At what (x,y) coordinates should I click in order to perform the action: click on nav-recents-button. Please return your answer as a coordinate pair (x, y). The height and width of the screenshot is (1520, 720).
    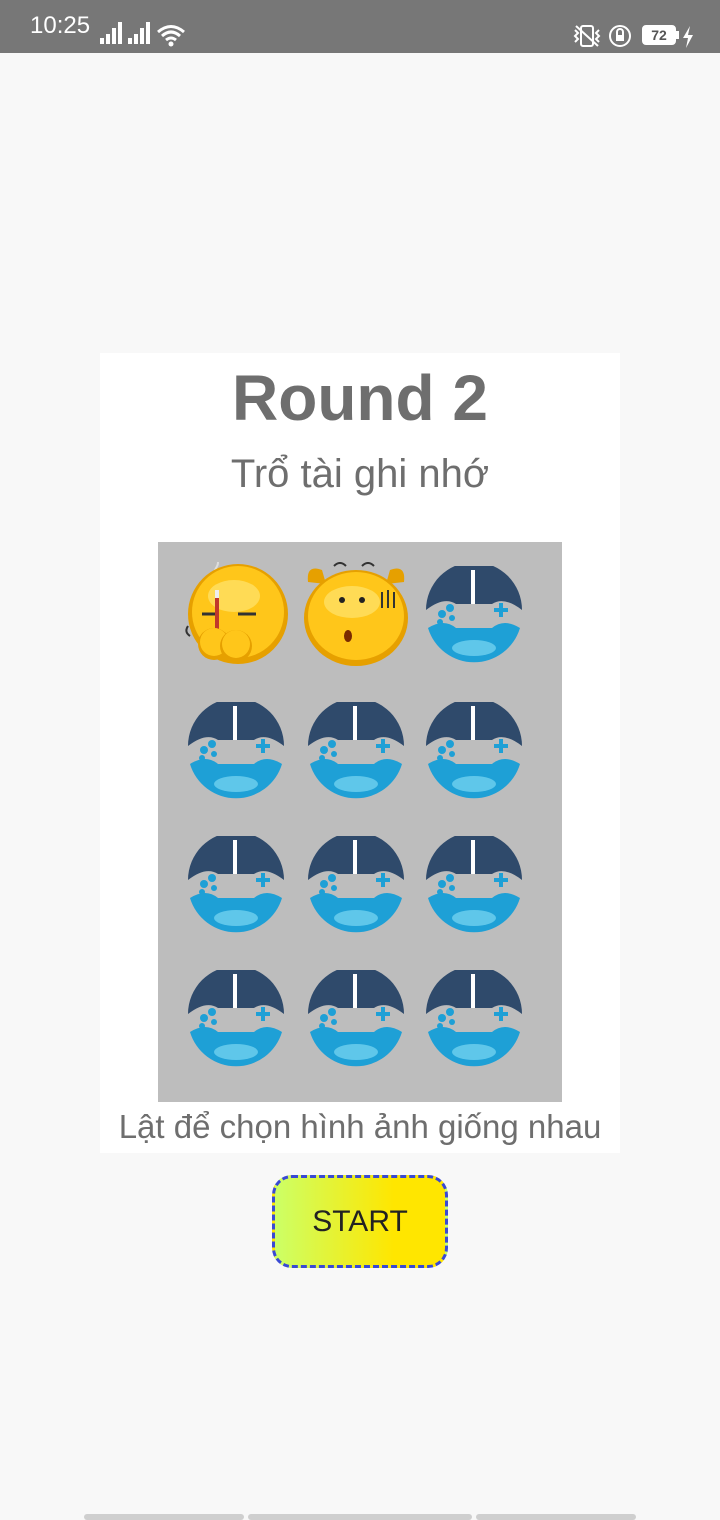
    Looking at the image, I should click on (164, 1517).